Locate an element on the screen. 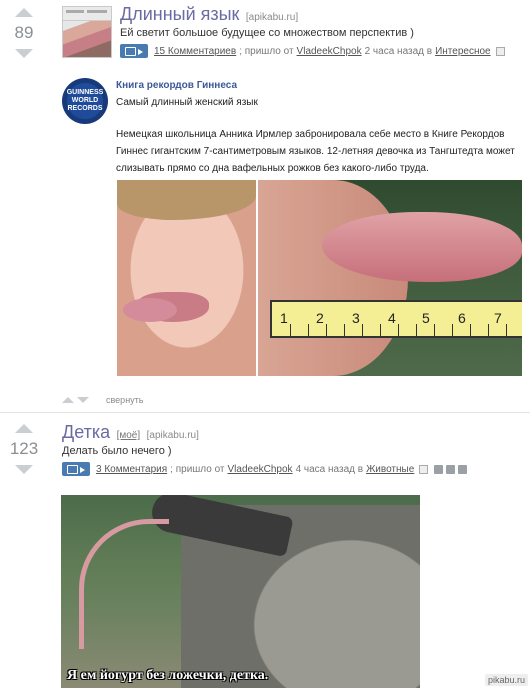 This screenshot has width=530, height=688. guinness-logo-icon: GUINNESS WORLD RECORDS is located at coordinates (85, 101).